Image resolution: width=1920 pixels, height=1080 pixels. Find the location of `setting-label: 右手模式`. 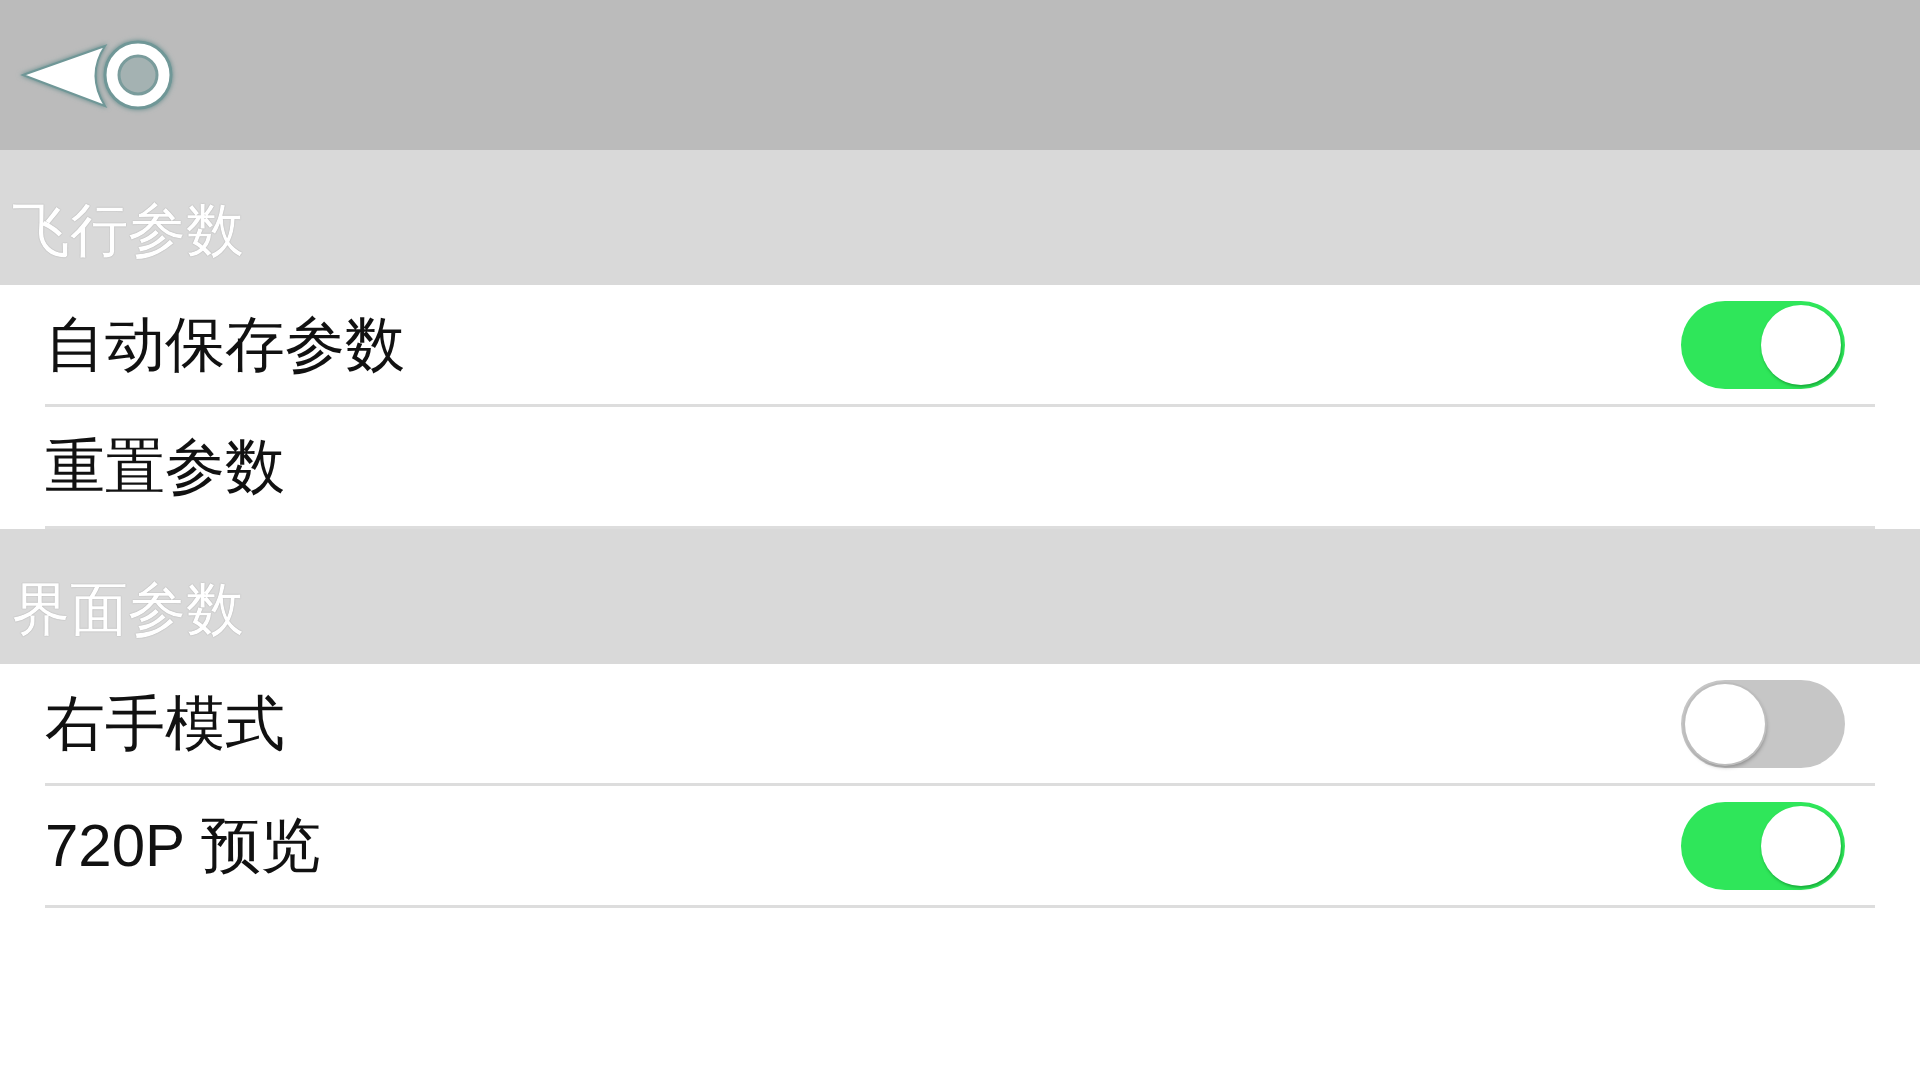

setting-label: 右手模式 is located at coordinates (165, 723).